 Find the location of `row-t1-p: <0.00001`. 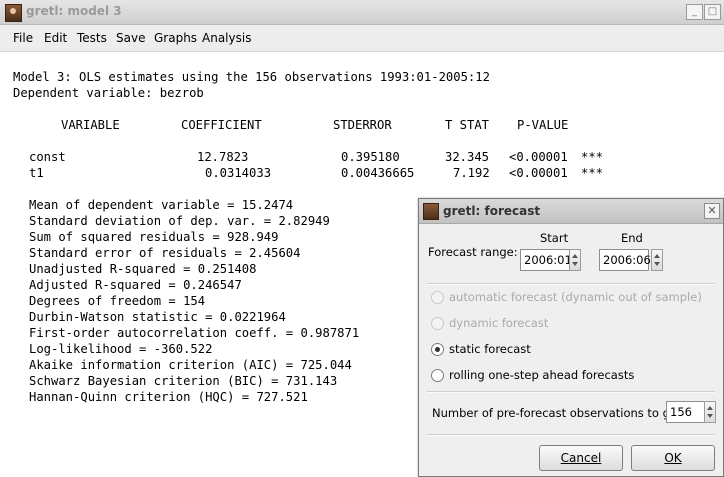

row-t1-p: <0.00001 is located at coordinates (538, 173).